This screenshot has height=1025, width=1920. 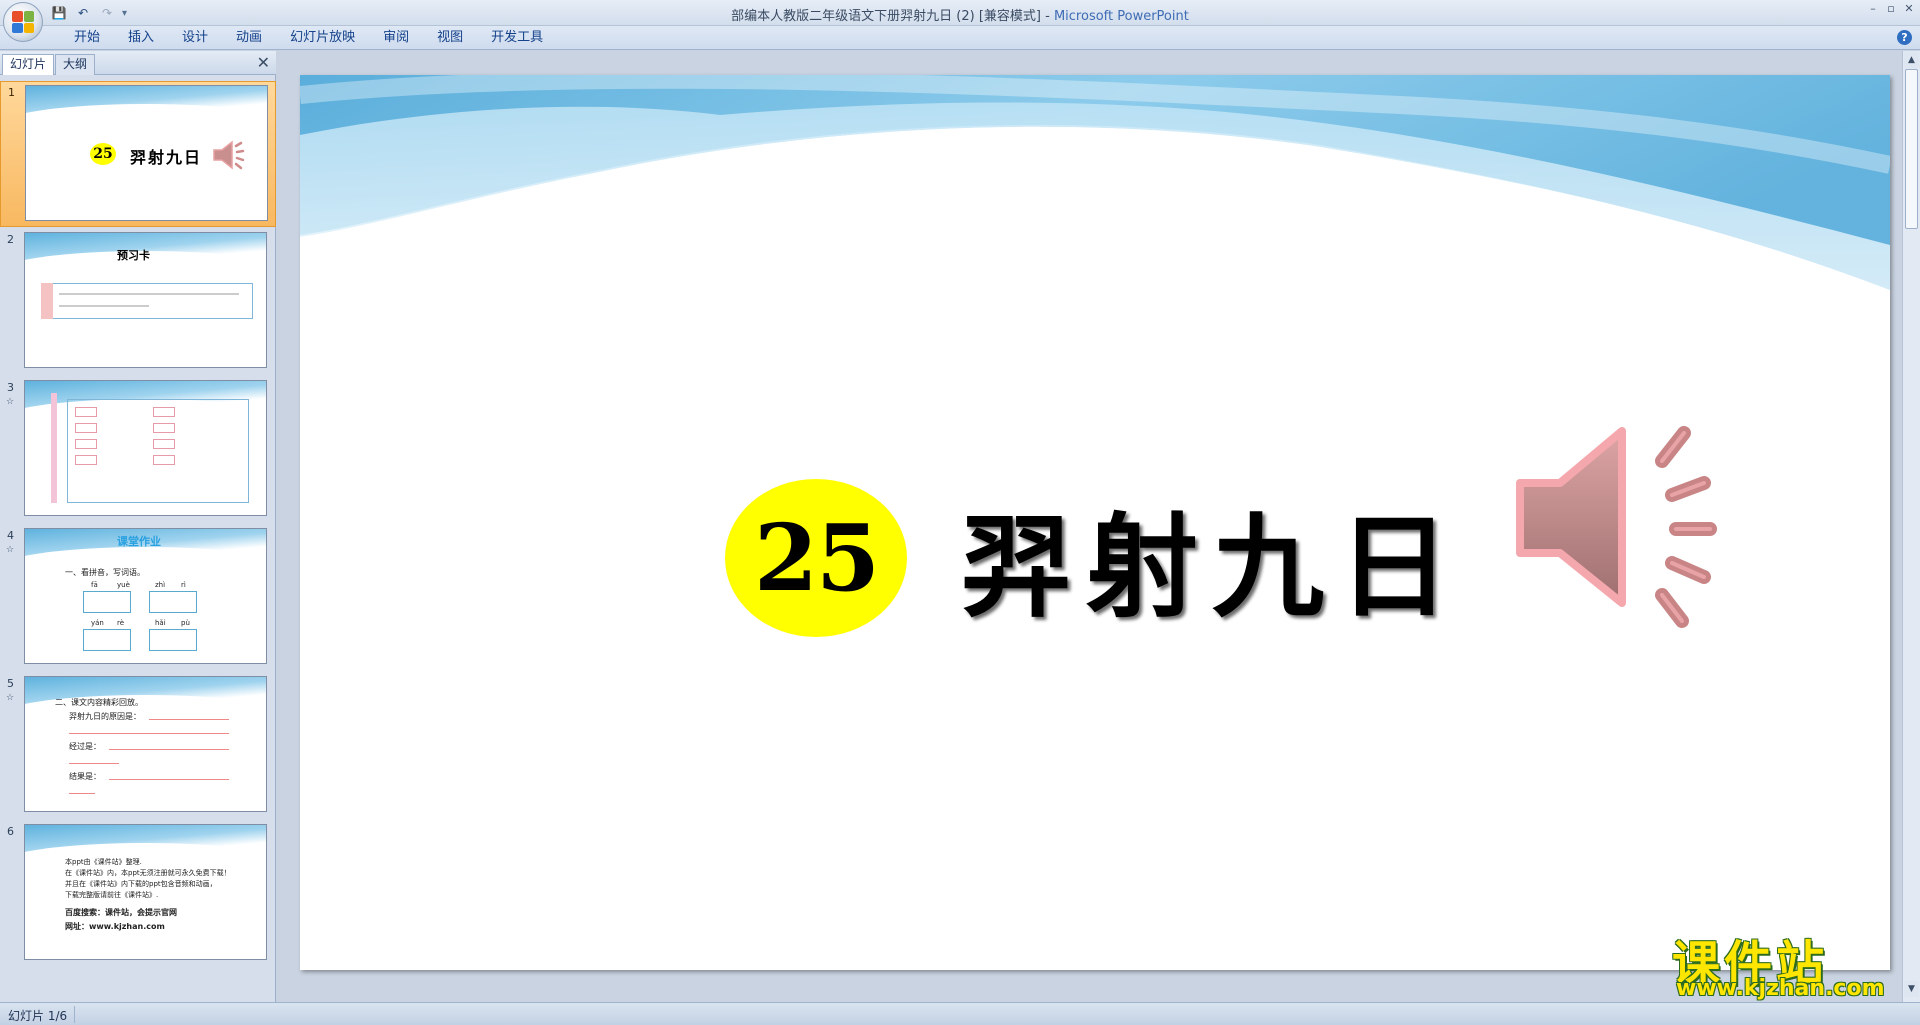 What do you see at coordinates (103, 154) in the screenshot?
I see `thumbnail-badge: 25` at bounding box center [103, 154].